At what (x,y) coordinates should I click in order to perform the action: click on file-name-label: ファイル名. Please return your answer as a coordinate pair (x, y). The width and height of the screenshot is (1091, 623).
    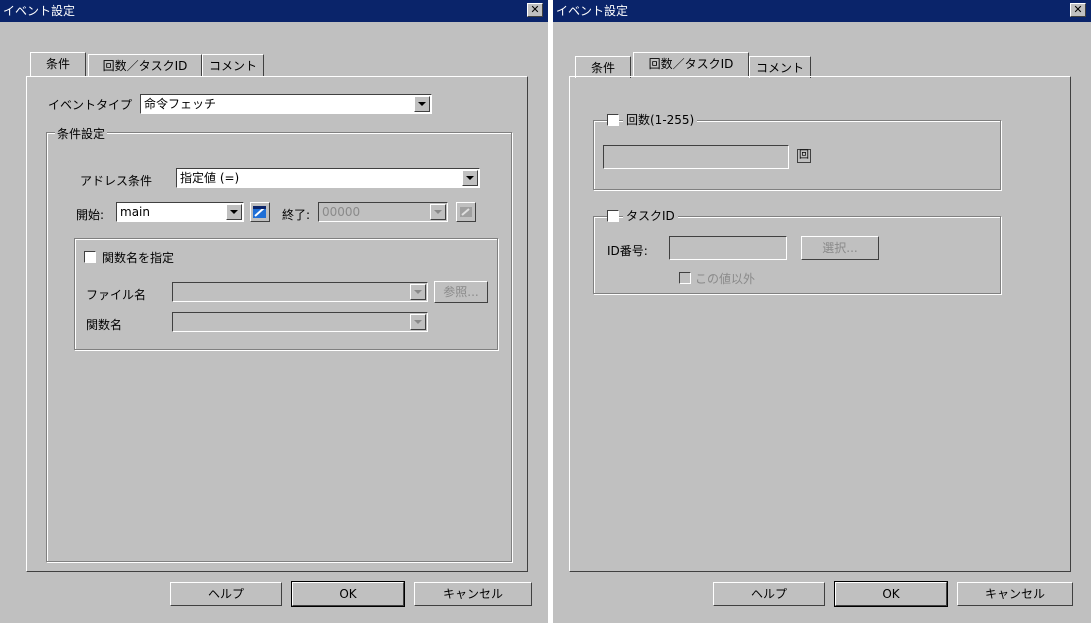
    Looking at the image, I should click on (116, 295).